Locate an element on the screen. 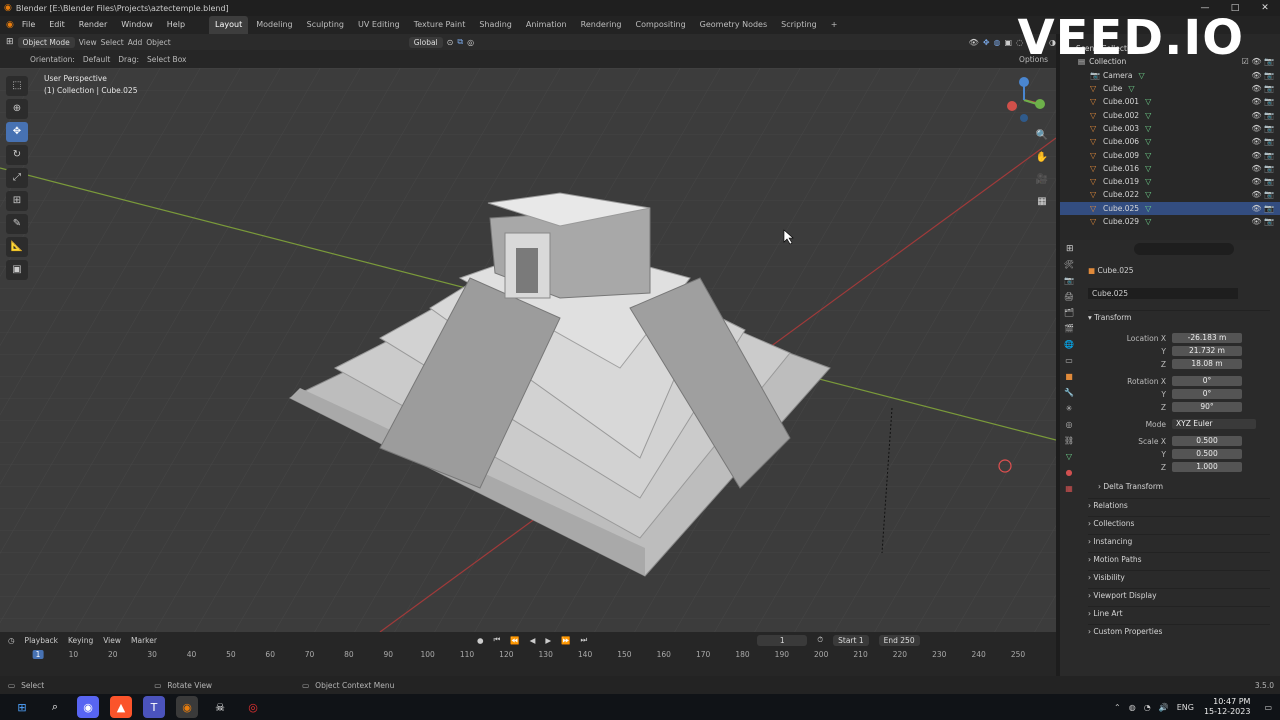 Image resolution: width=1280 pixels, height=720 pixels. location-x-field: -26.183 m is located at coordinates (1207, 338).